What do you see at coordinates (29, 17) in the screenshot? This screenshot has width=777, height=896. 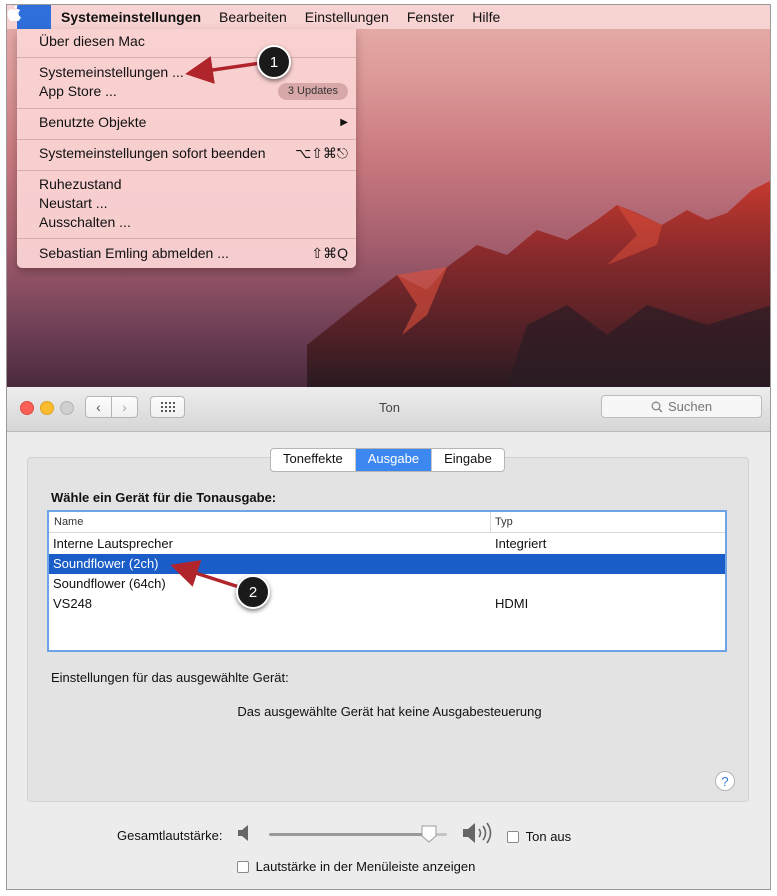 I see `apple-menu-button` at bounding box center [29, 17].